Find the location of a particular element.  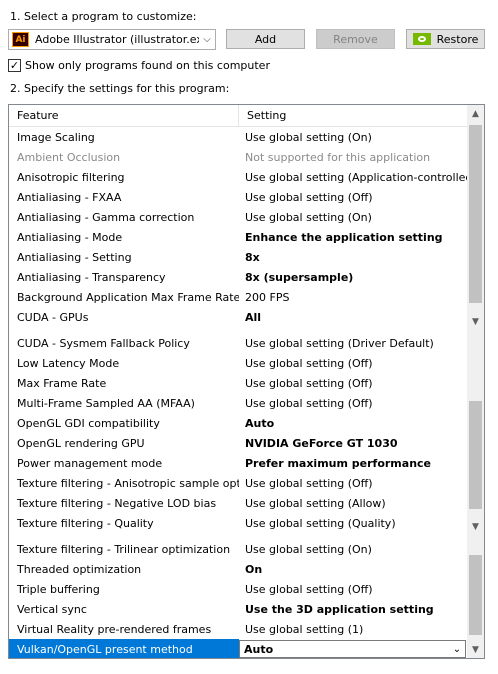

feature-cell: Antialiasing - FXAA is located at coordinates (69, 197).